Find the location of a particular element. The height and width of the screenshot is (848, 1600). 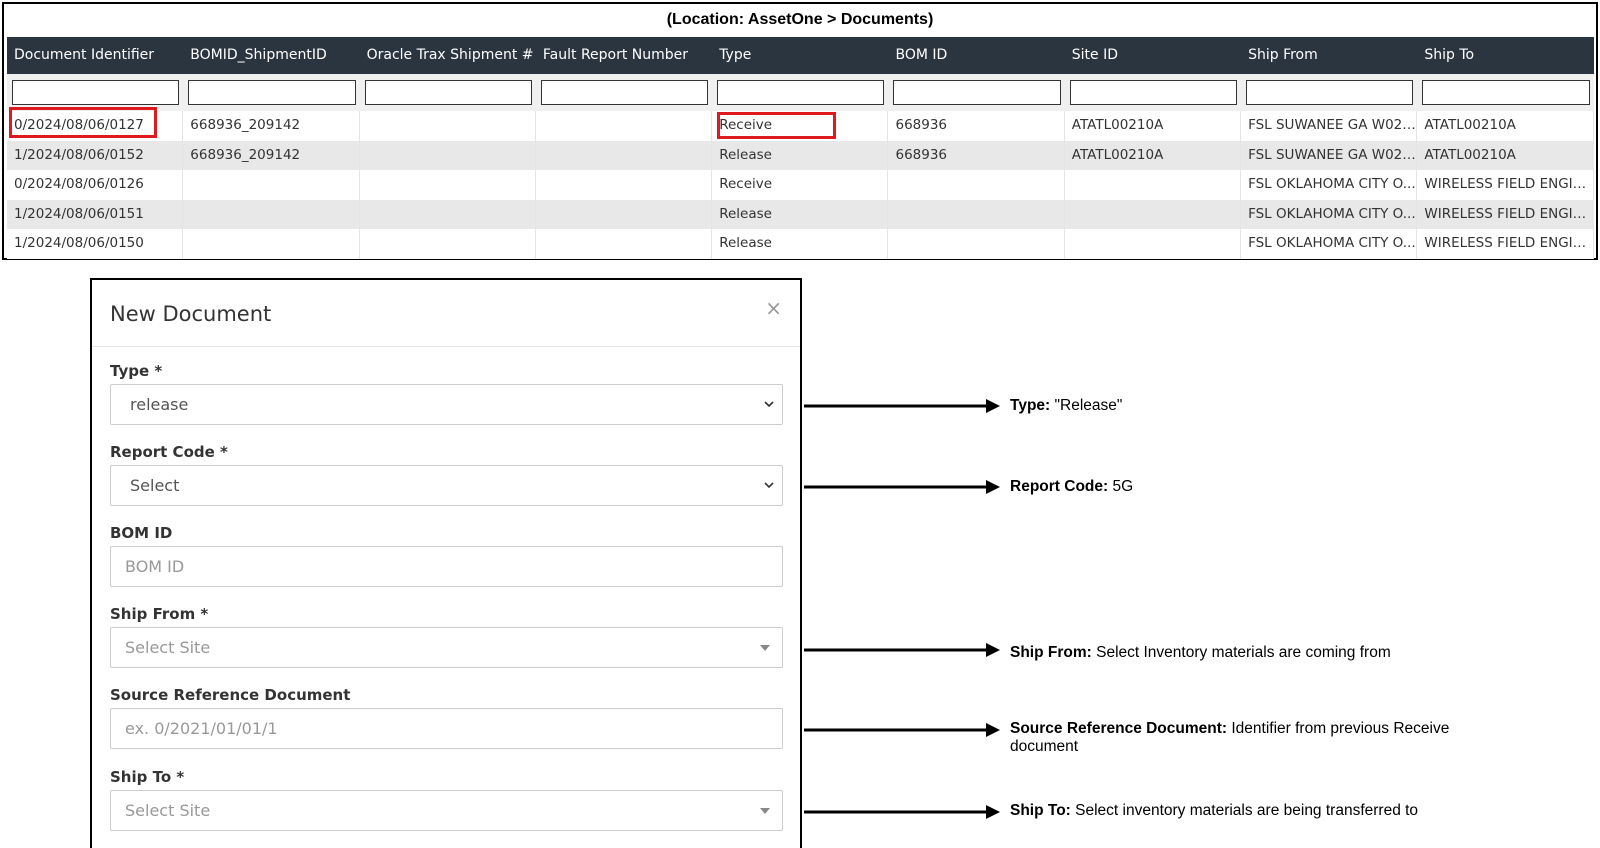

cell-type: Receive is located at coordinates (800, 185).